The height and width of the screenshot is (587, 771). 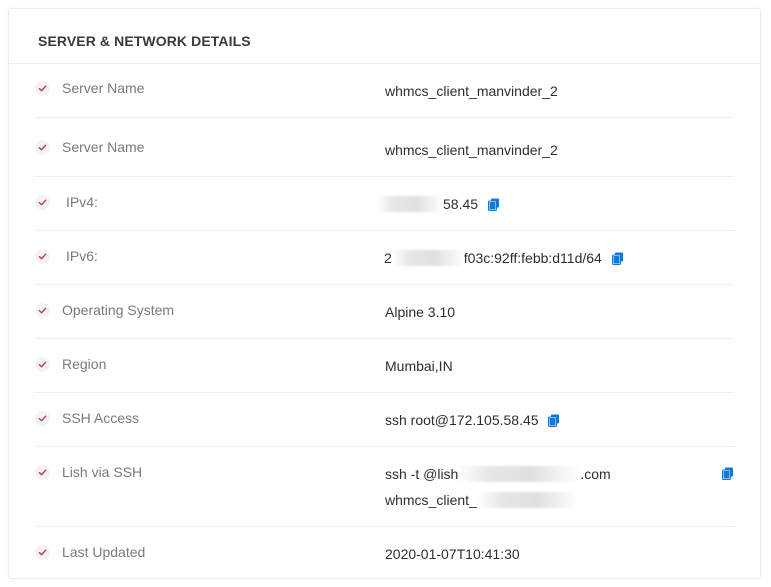 What do you see at coordinates (102, 472) in the screenshot?
I see `detail-label: Lish via SSH` at bounding box center [102, 472].